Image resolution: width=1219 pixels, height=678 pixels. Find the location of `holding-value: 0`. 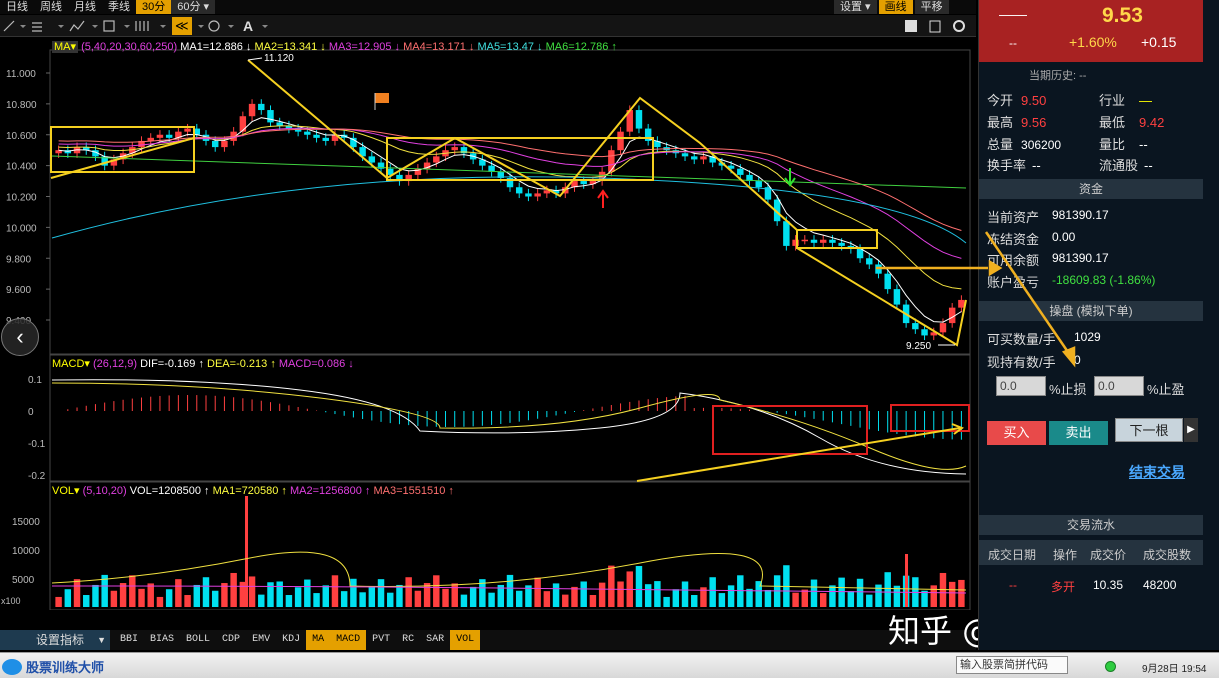

holding-value: 0 is located at coordinates (1077, 360).